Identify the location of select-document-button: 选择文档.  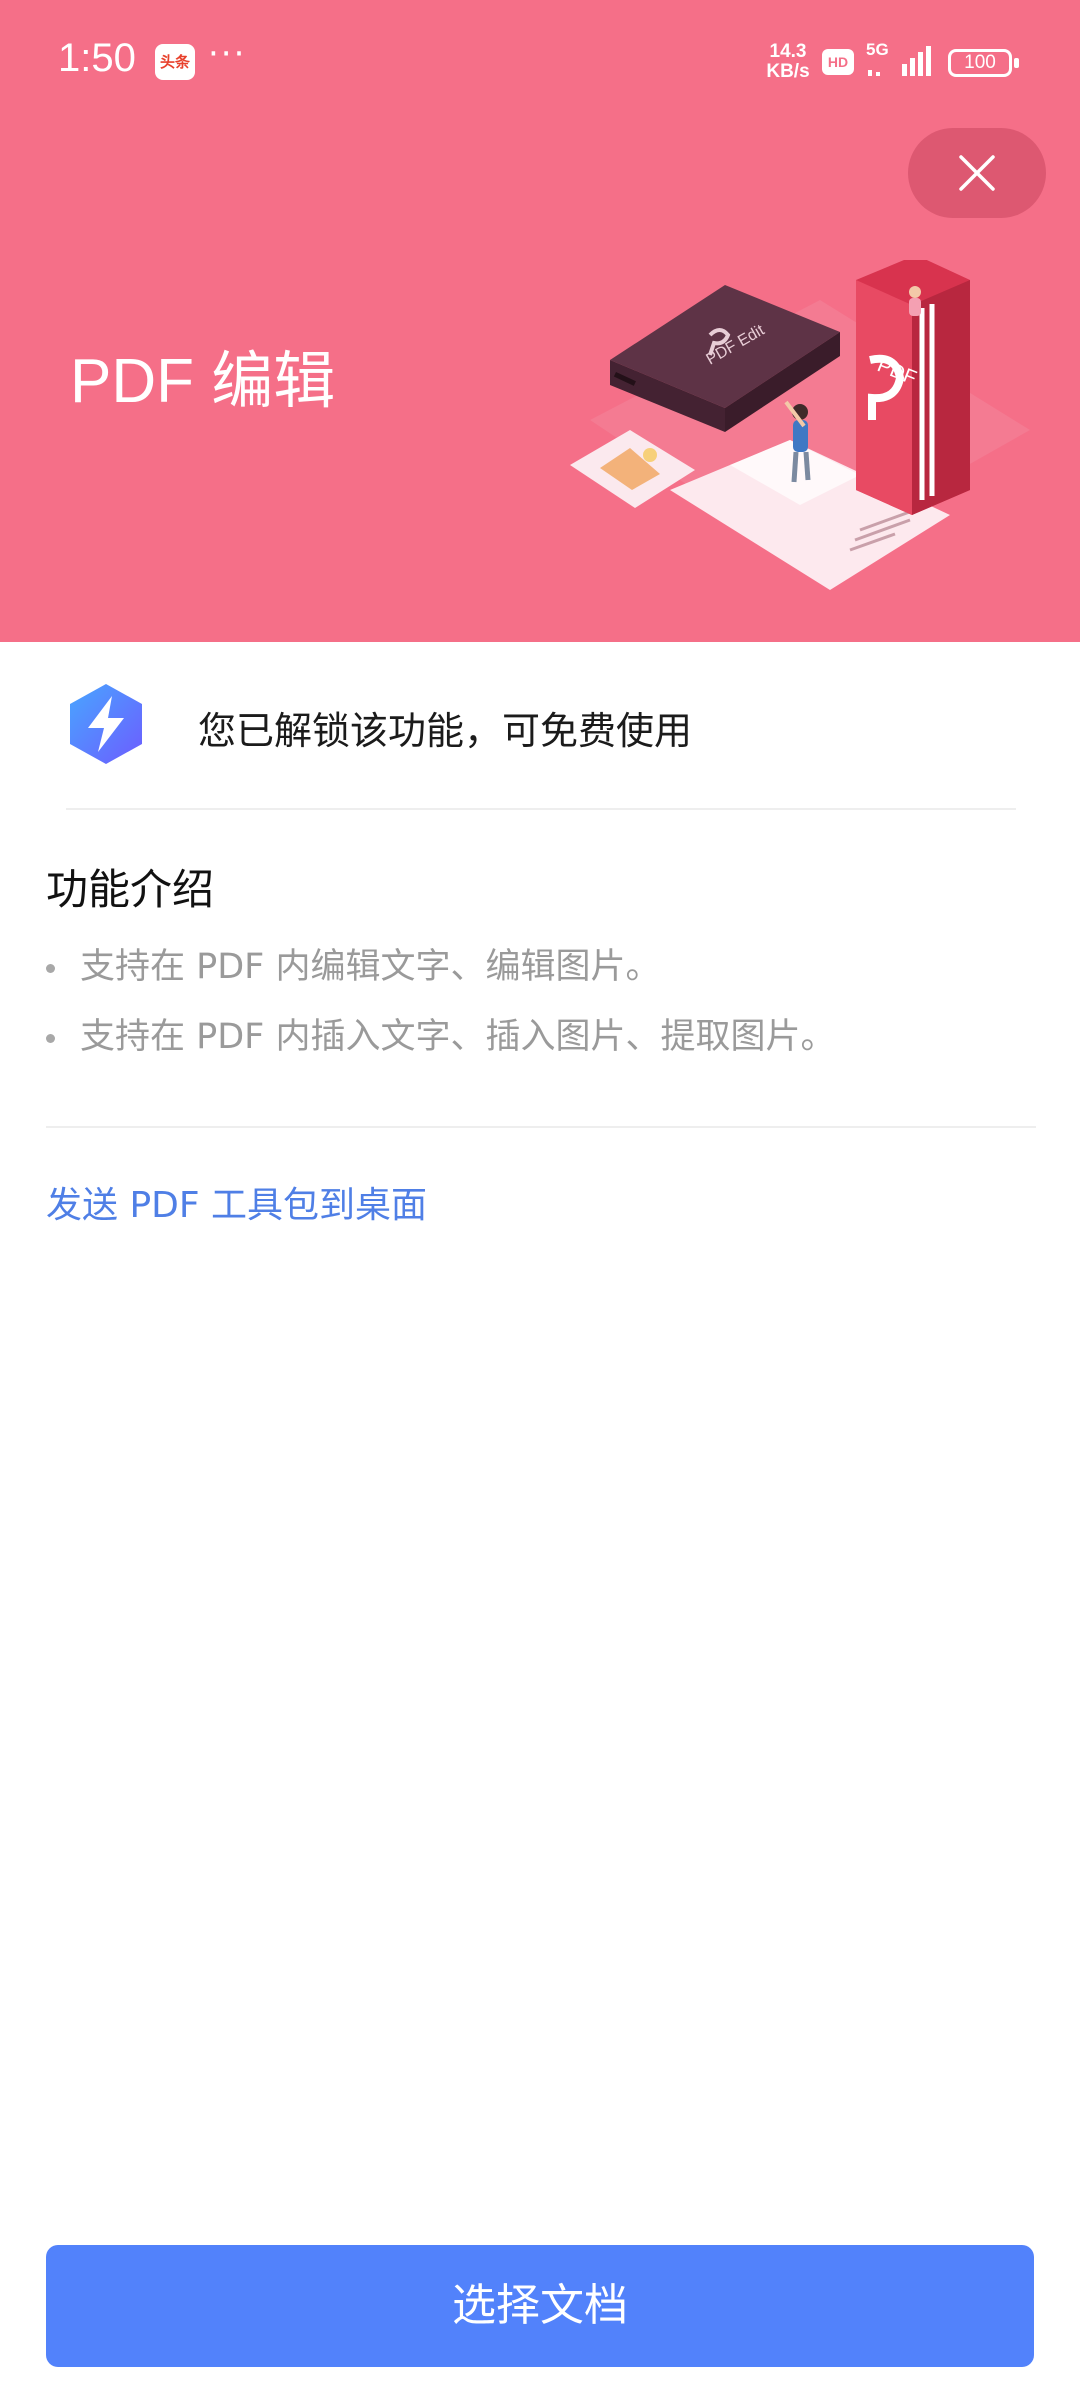
(540, 2306).